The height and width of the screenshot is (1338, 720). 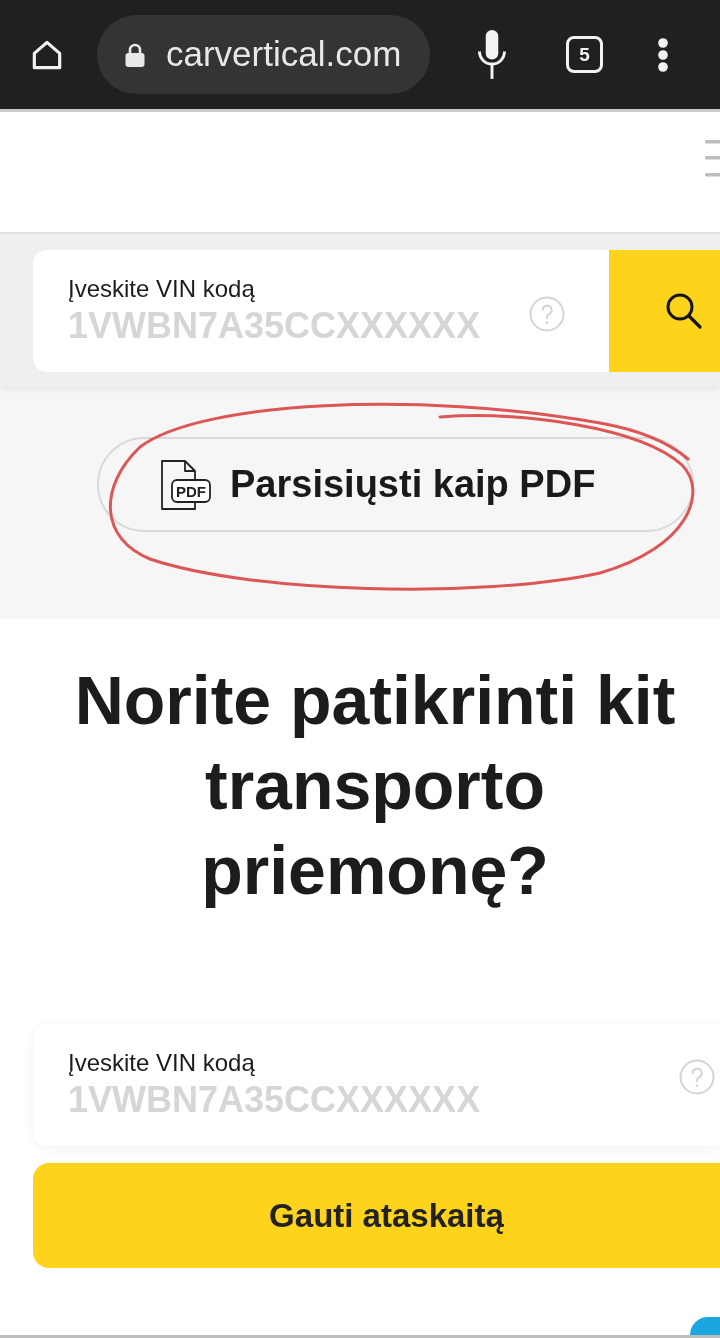 What do you see at coordinates (376, 1215) in the screenshot?
I see `get-report-button: Gauti ataskaitą` at bounding box center [376, 1215].